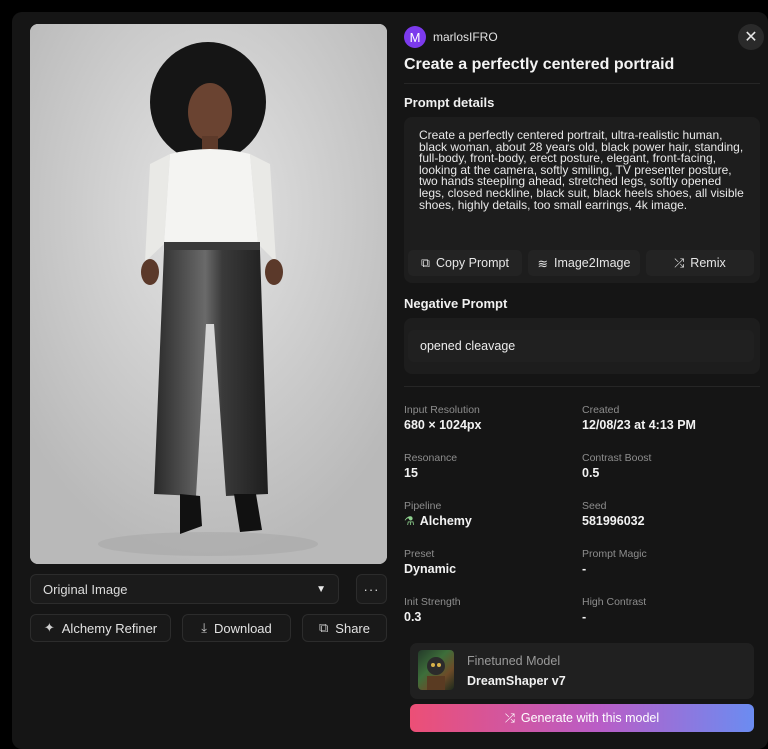  Describe the element at coordinates (443, 425) in the screenshot. I see `meta-value-input-resolution: 680 × 1024px` at that location.